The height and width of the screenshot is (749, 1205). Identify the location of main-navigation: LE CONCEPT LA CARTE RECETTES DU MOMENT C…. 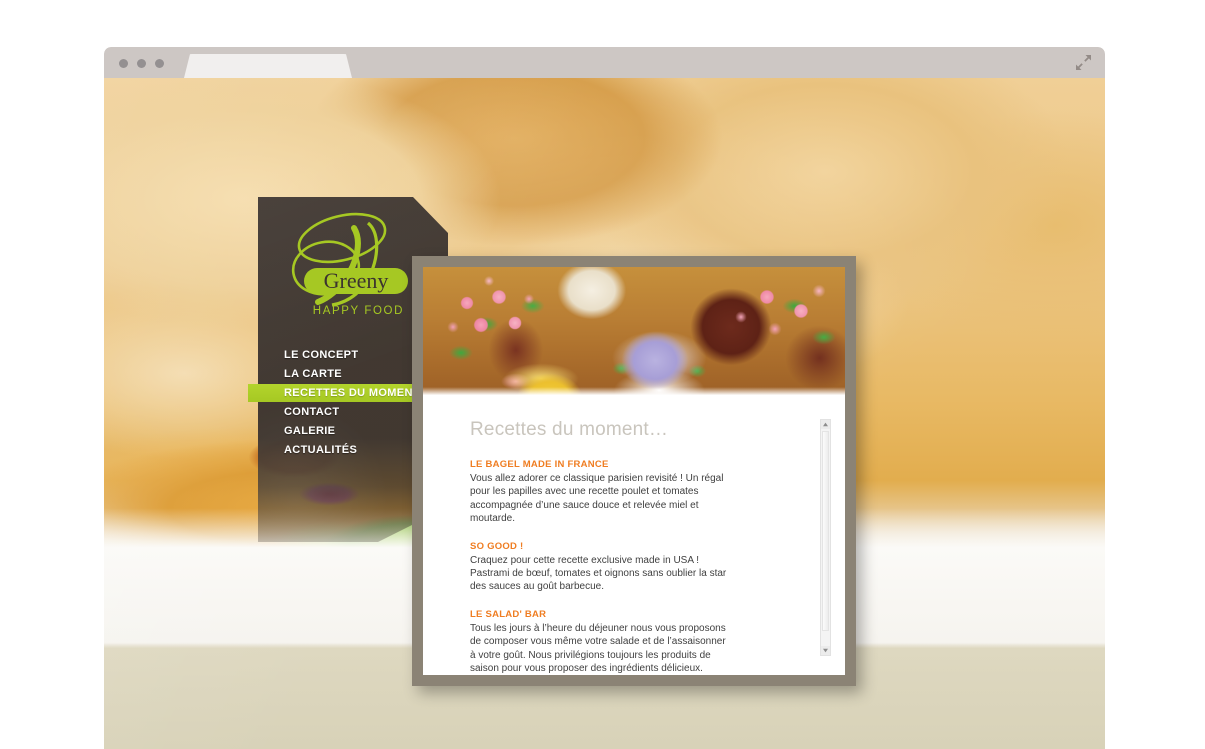
(335, 402).